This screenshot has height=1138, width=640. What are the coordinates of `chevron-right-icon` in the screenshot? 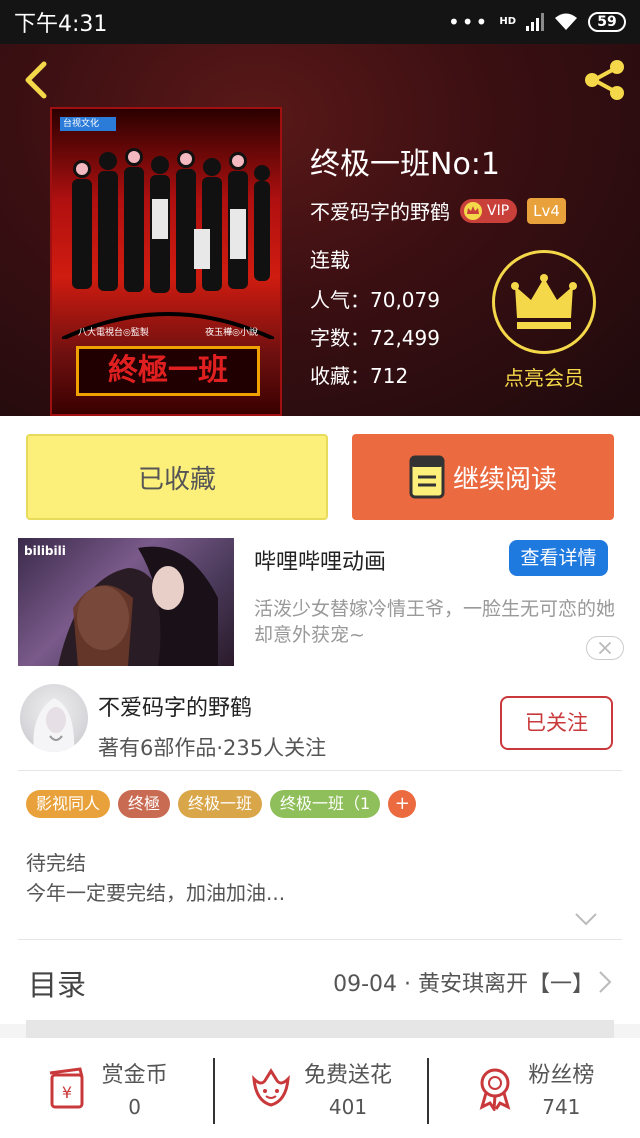 It's located at (605, 982).